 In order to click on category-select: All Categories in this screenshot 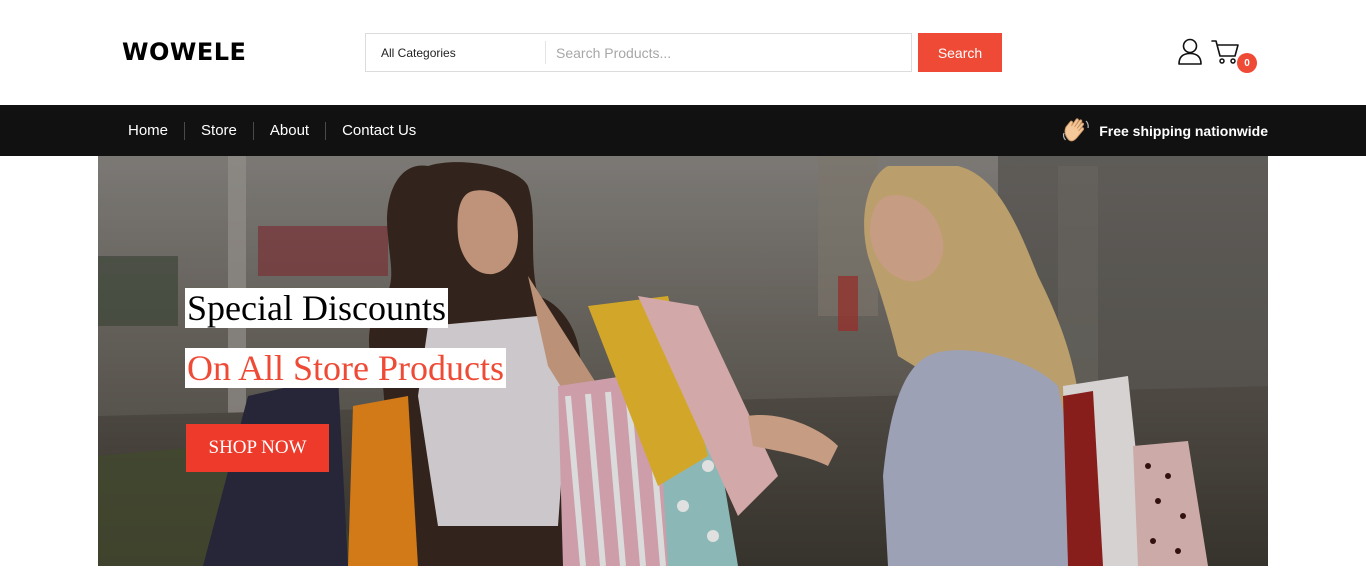, I will do `click(456, 52)`.